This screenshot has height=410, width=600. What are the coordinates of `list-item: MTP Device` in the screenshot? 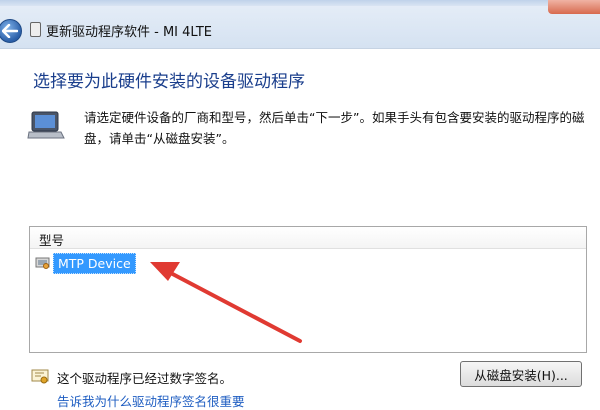 It's located at (185, 263).